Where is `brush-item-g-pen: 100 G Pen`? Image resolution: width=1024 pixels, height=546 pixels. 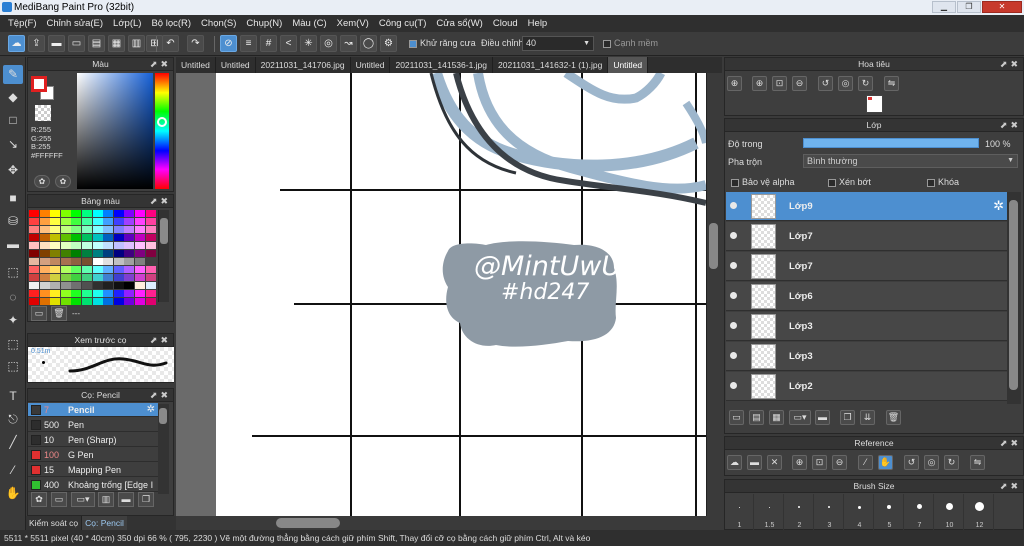 brush-item-g-pen: 100 G Pen is located at coordinates (93, 455).